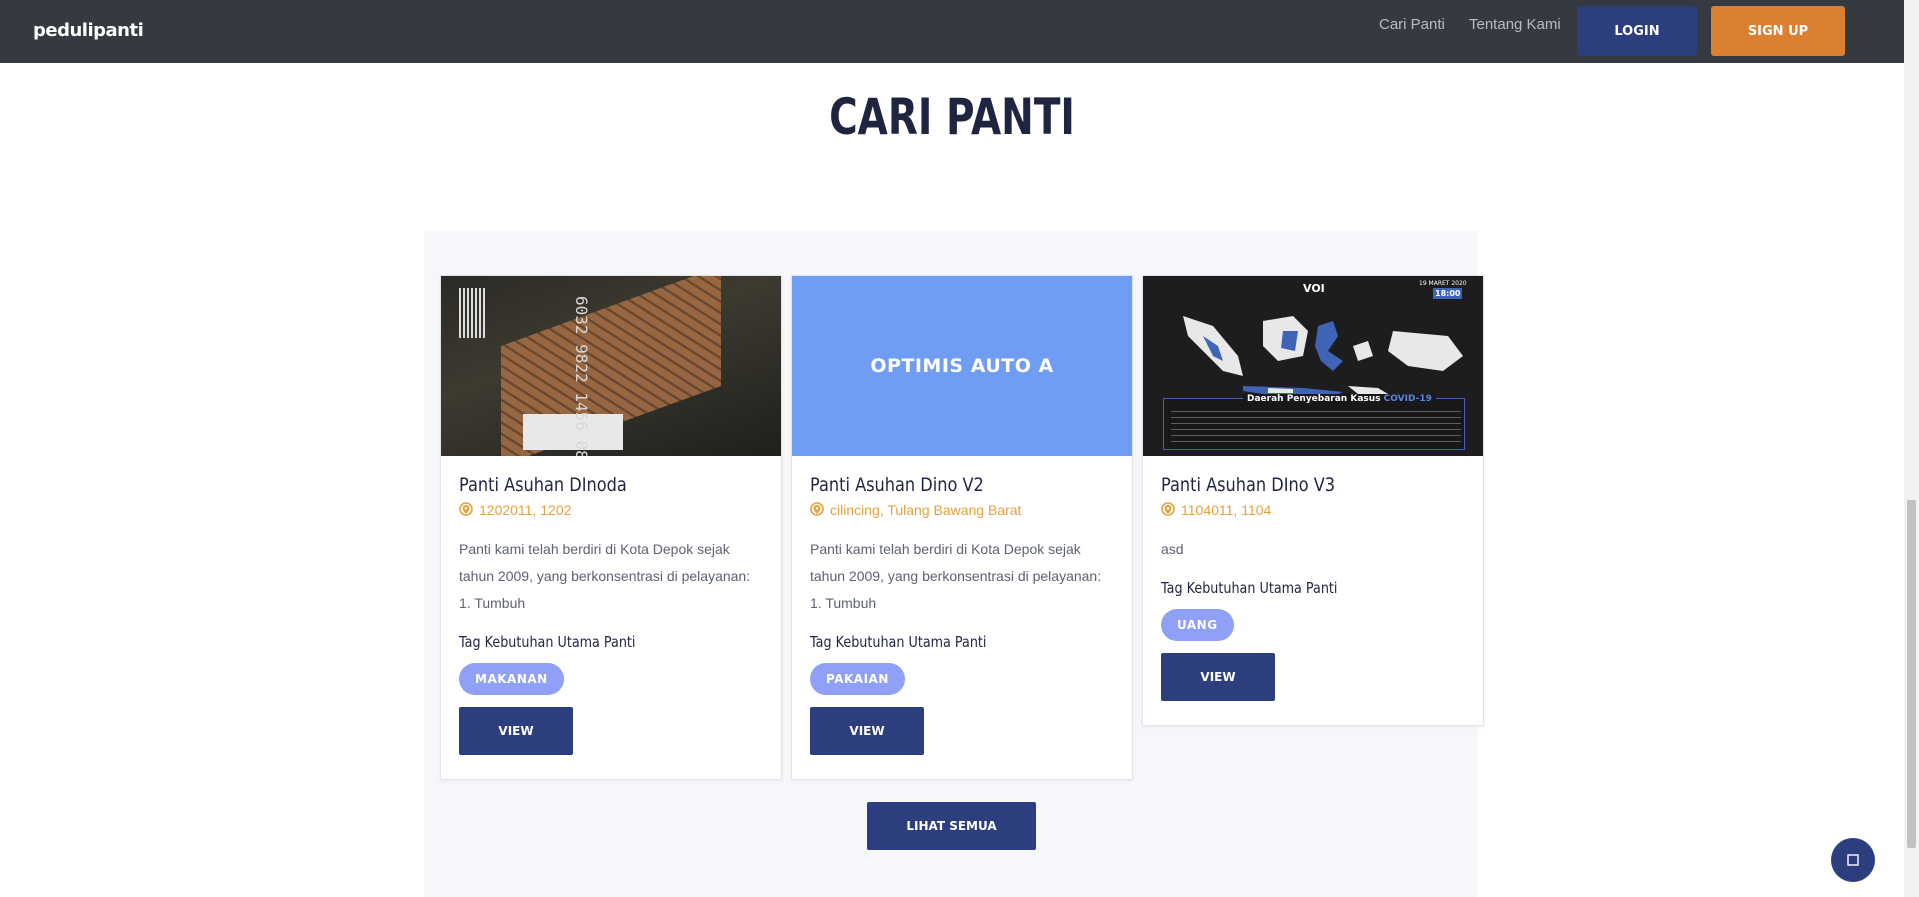 This screenshot has height=897, width=1919. I want to click on card-title: Panti Asuhan DIno V3, so click(1290, 485).